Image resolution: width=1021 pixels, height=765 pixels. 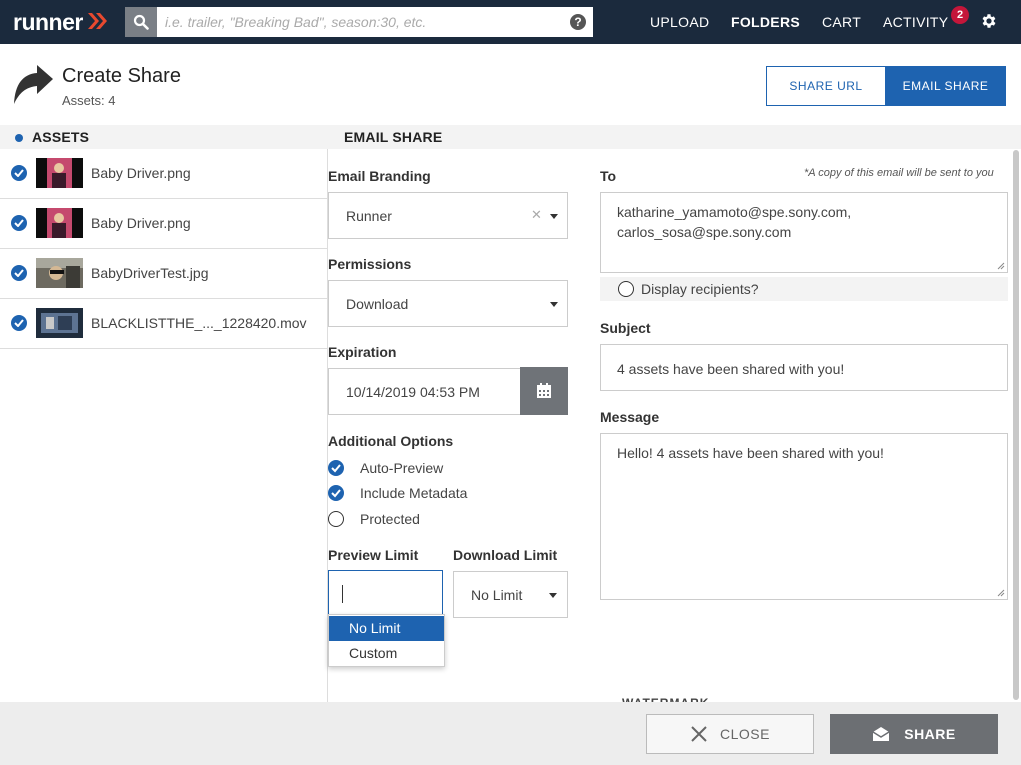 I want to click on email-branding-label: Email Branding, so click(x=379, y=176).